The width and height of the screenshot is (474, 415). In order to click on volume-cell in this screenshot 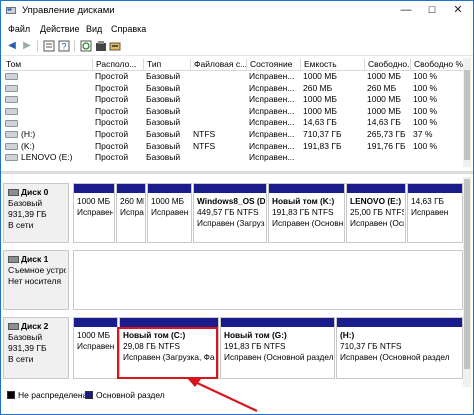, I will do `click(48, 122)`.